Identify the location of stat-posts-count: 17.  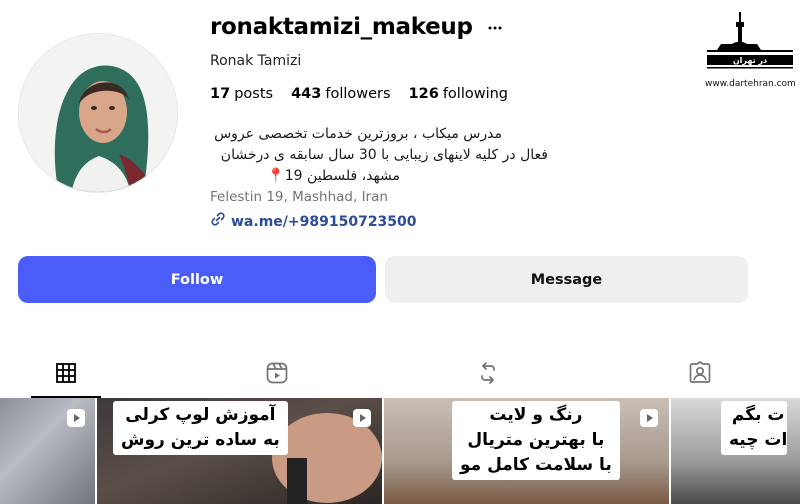
(220, 94).